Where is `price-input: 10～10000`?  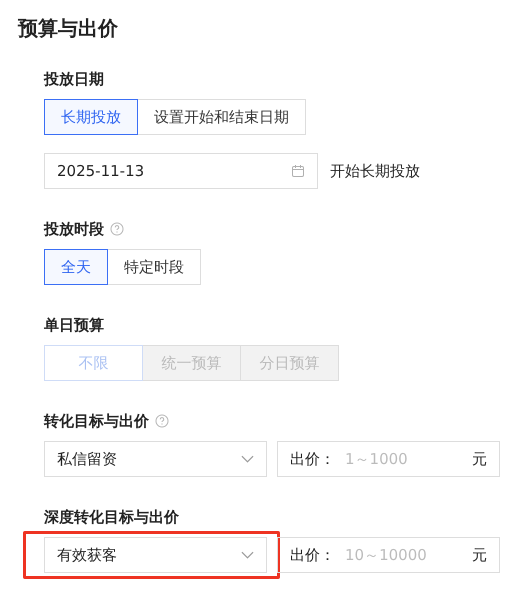
price-input: 10～10000 is located at coordinates (405, 555).